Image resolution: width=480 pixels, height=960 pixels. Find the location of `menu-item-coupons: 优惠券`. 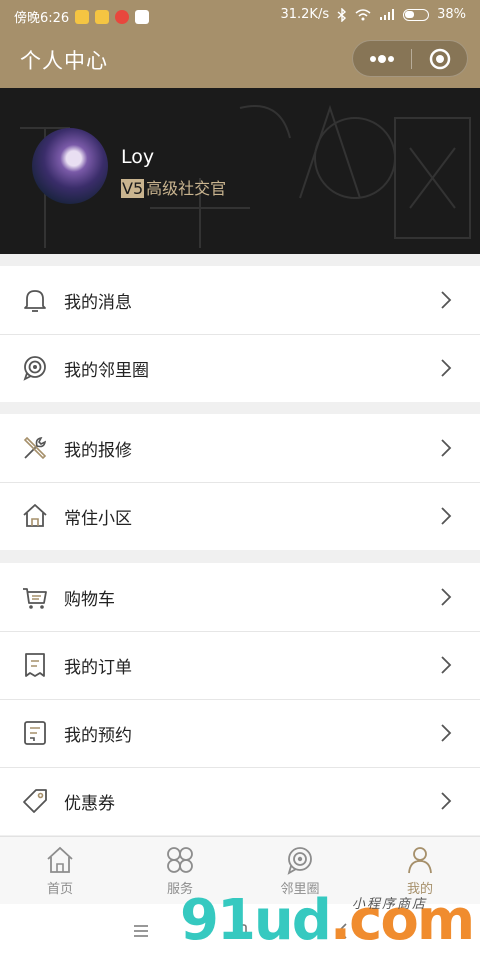

menu-item-coupons: 优惠券 is located at coordinates (240, 801).